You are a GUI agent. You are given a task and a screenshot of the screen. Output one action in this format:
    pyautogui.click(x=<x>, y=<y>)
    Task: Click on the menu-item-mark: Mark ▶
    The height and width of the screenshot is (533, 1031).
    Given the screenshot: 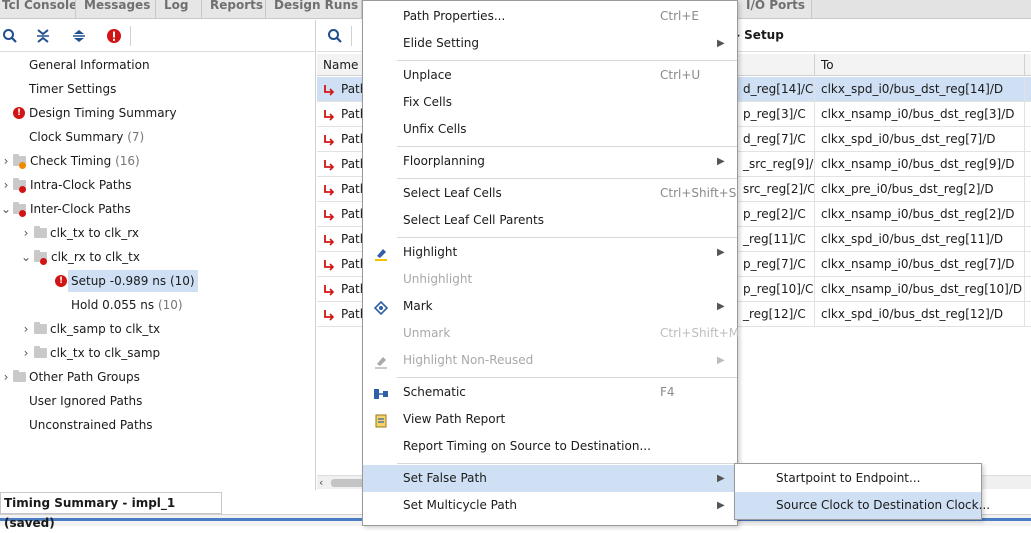 What is the action you would take?
    pyautogui.click(x=550, y=306)
    